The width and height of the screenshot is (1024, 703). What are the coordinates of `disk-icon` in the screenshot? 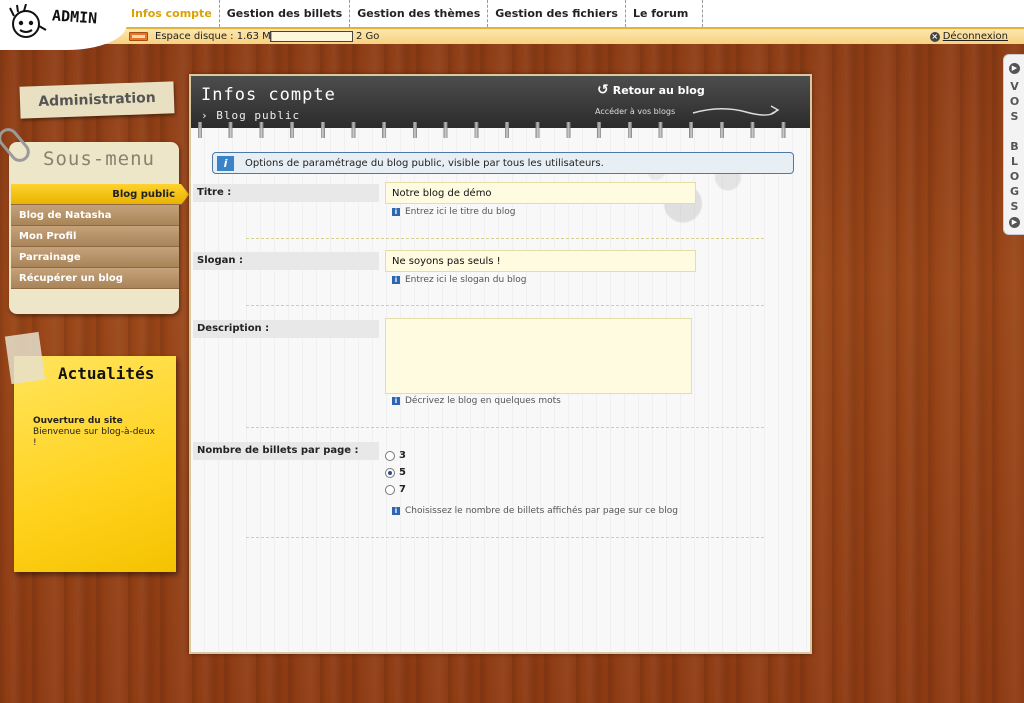 It's located at (138, 36).